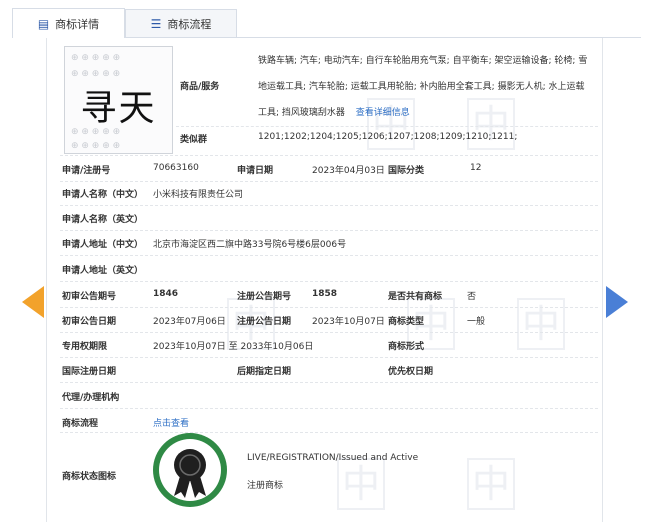 The image size is (647, 522). I want to click on intl-reg-date-label: 国际注册日期, so click(89, 372).